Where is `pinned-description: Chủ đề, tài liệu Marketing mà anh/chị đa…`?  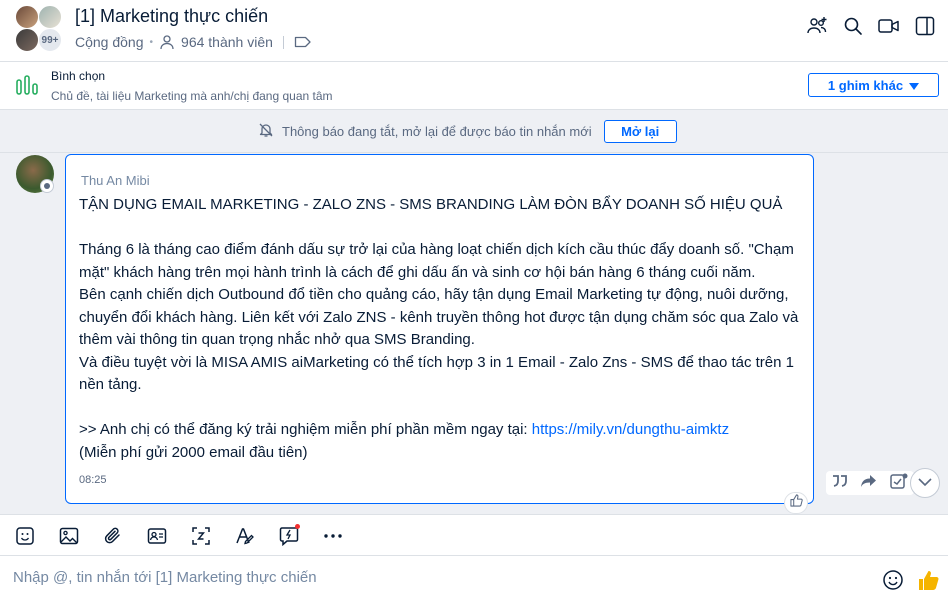 pinned-description: Chủ đề, tài liệu Marketing mà anh/chị đa… is located at coordinates (192, 96).